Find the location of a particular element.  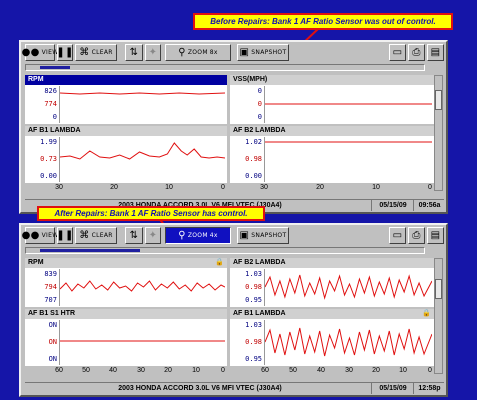

y-max-label: 1.02 is located at coordinates (253, 142).